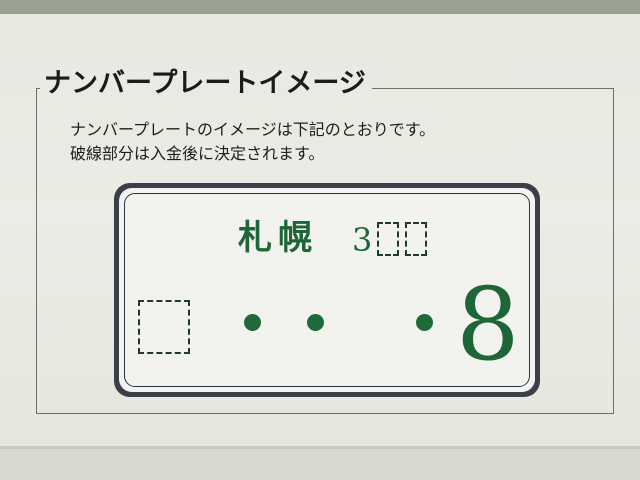  Describe the element at coordinates (320, 463) in the screenshot. I see `bottom-area` at that location.